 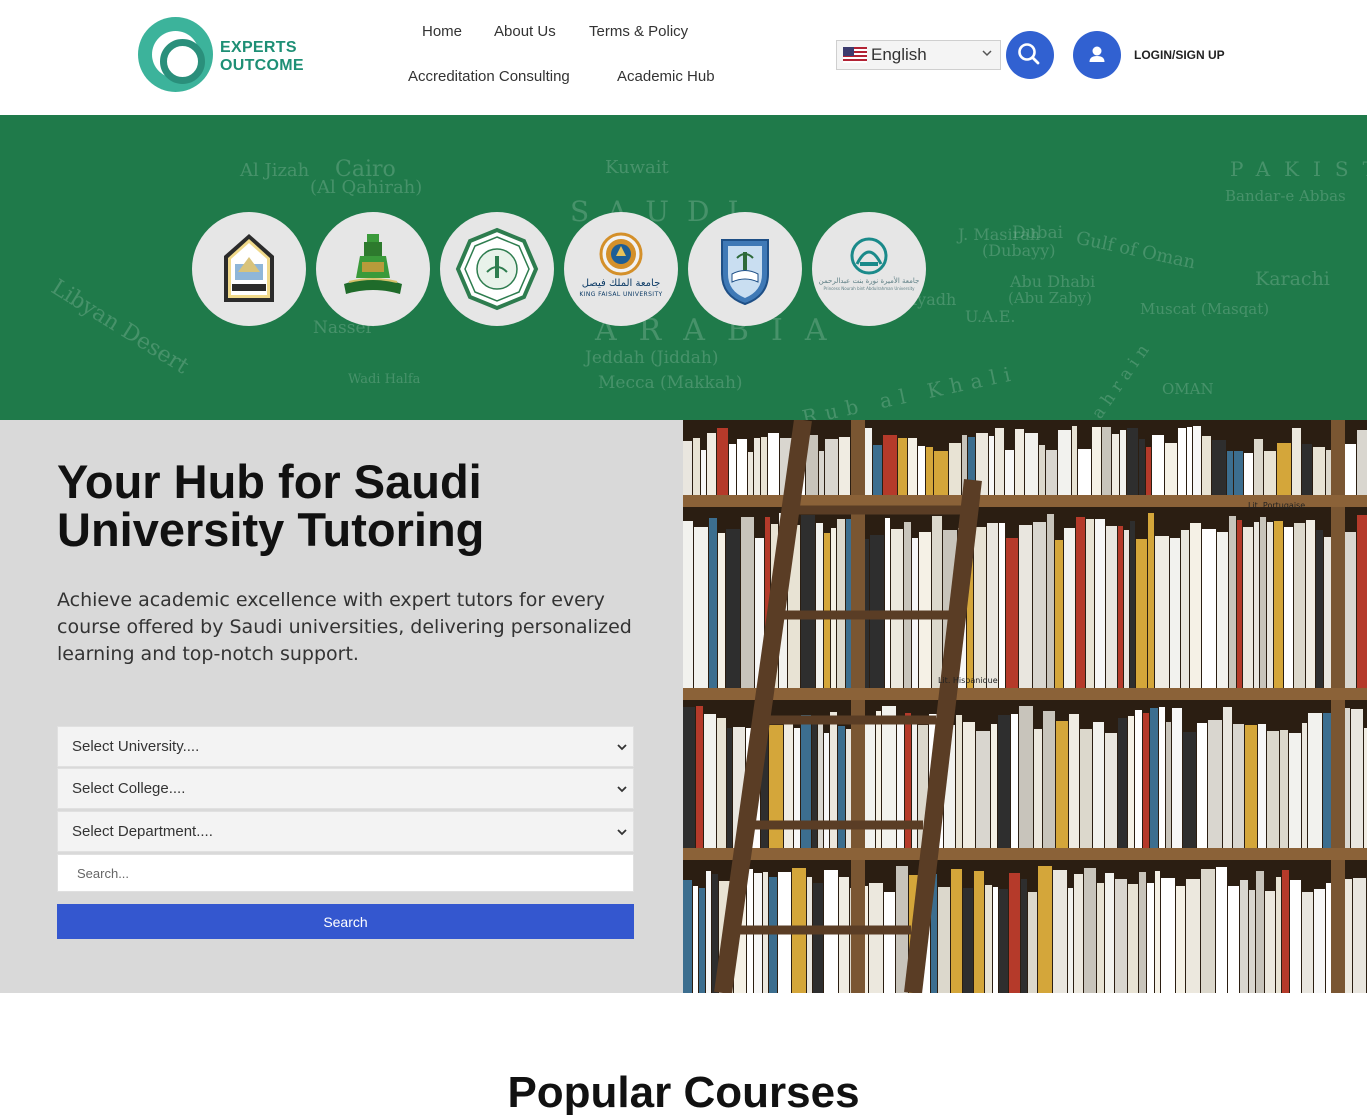 I want to click on nav-about: About Us, so click(x=525, y=31).